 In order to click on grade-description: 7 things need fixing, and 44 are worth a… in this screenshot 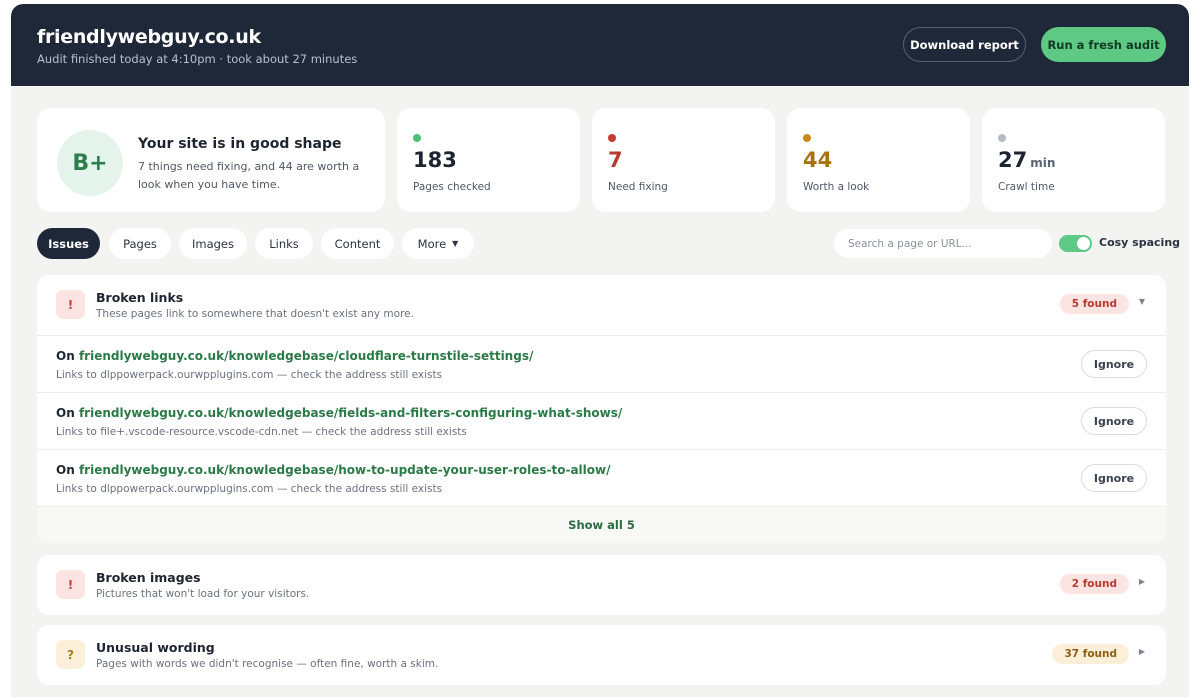, I will do `click(249, 175)`.